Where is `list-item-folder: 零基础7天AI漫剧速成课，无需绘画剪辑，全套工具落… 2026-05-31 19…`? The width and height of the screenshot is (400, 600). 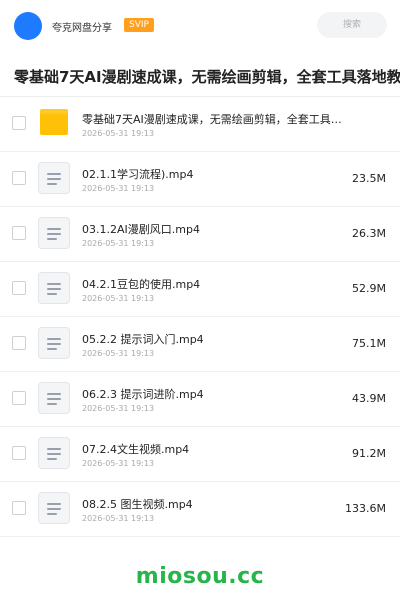 list-item-folder: 零基础7天AI漫剧速成课，无需绘画剪辑，全套工具落… 2026-05-31 19… is located at coordinates (200, 124).